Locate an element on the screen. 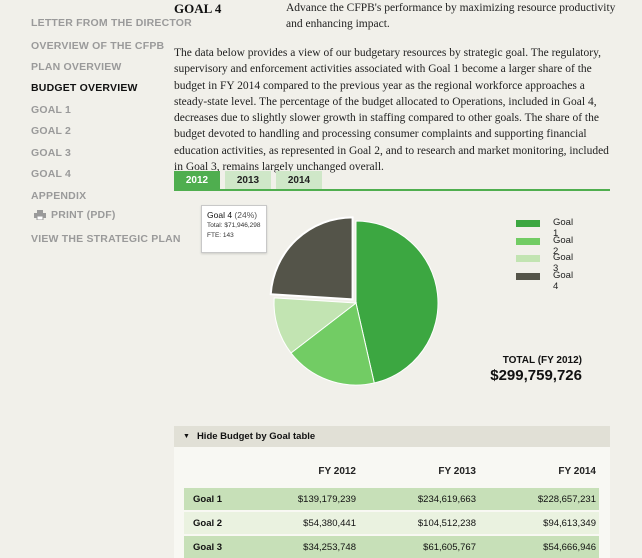 This screenshot has height=558, width=642. tooltip-title: Goal 4 (24%) is located at coordinates (234, 215).